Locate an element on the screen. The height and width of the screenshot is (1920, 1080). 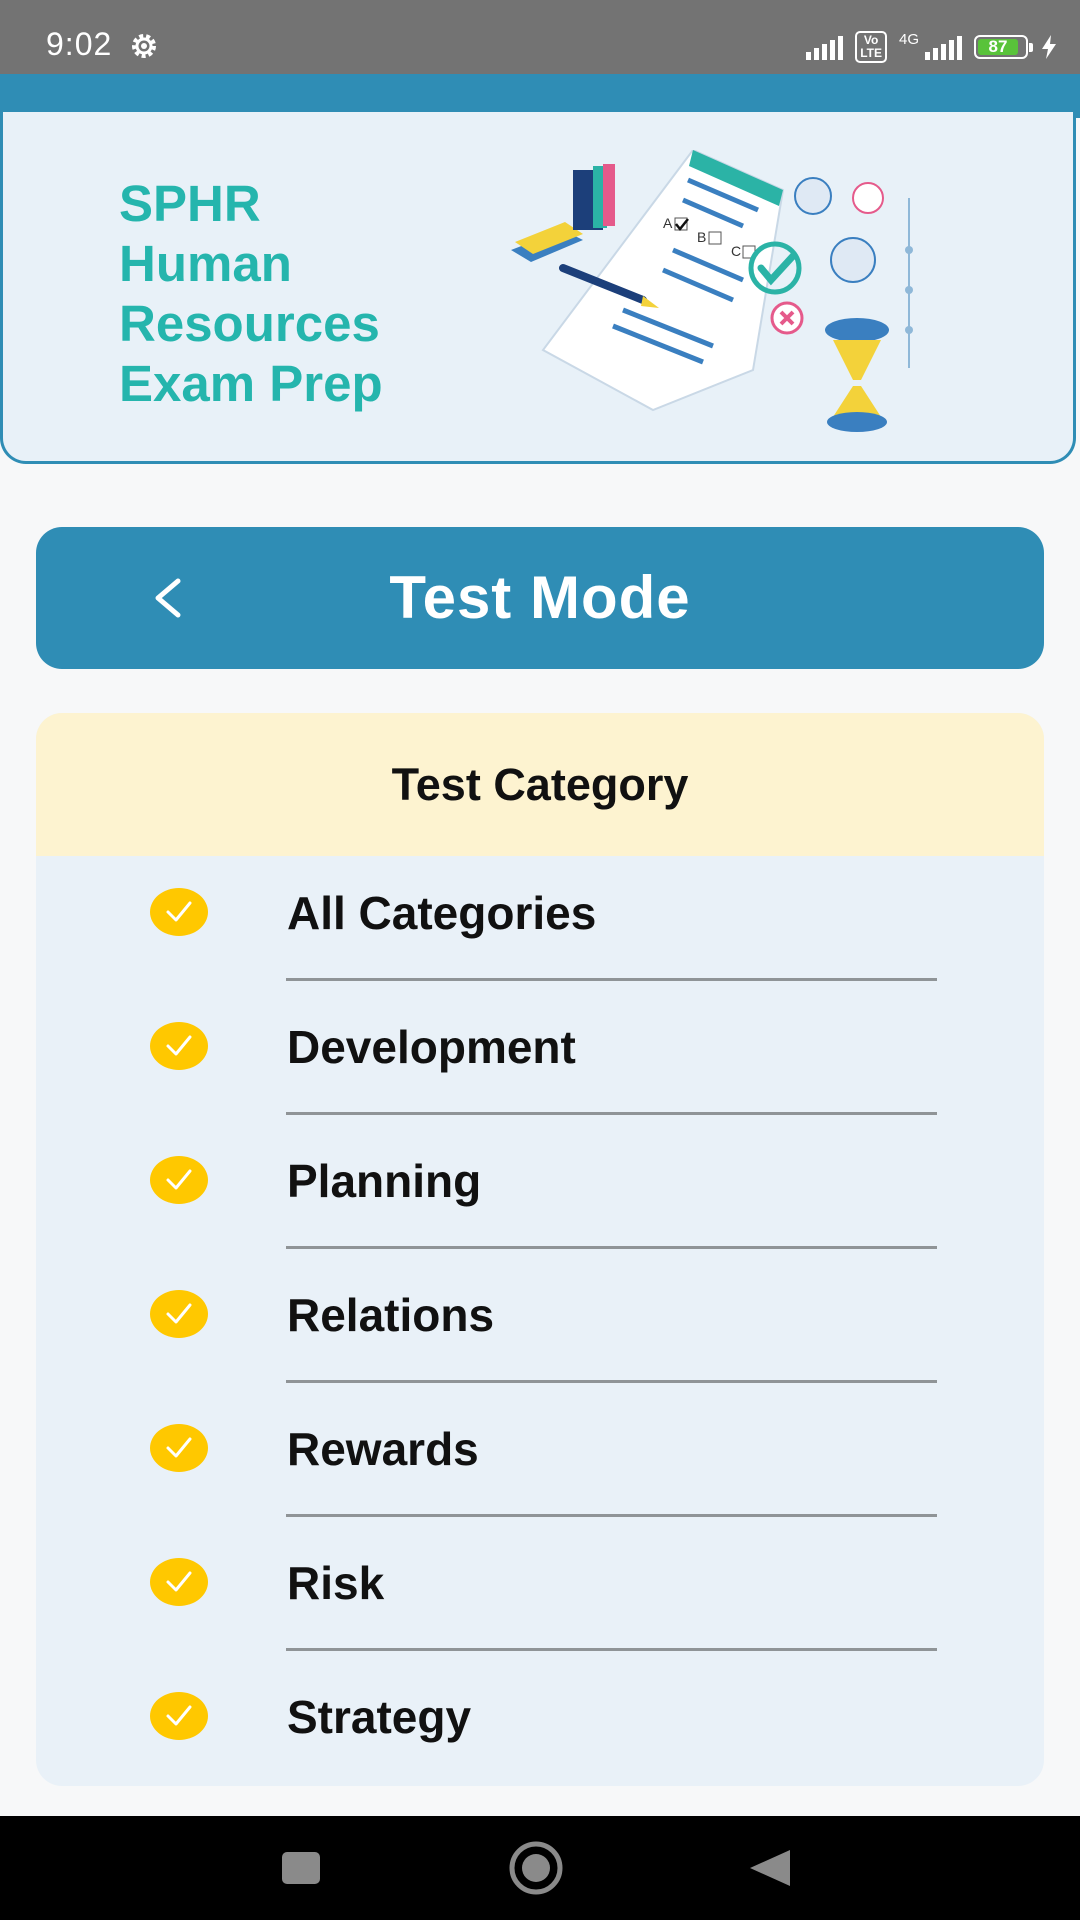
status-bar: 9:02 Vo LTE 4G 87 is located at coordinates (540, 37).